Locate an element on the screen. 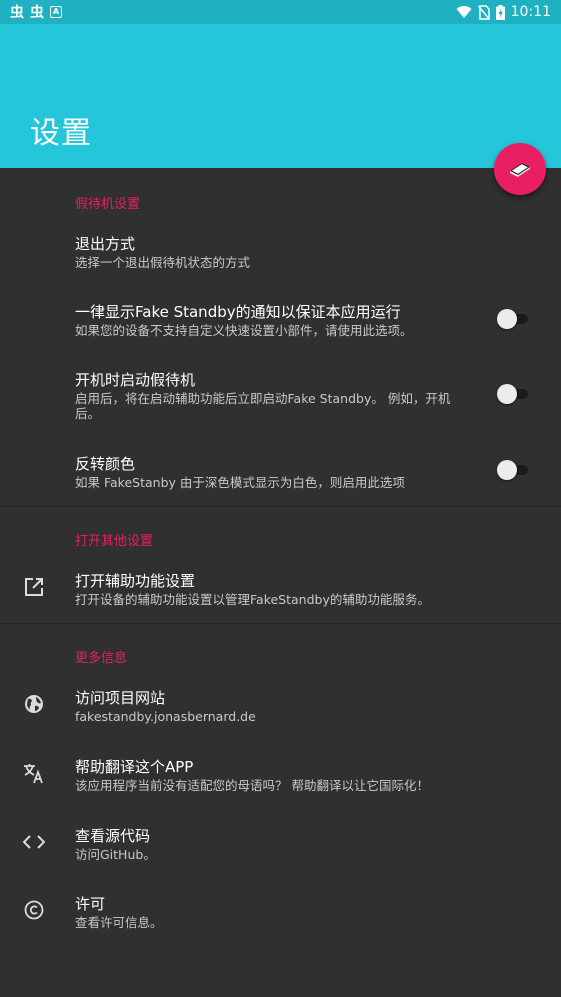 Image resolution: width=561 pixels, height=997 pixels. setting-subtitle: fakestandby.jonasbernard.de is located at coordinates (165, 716).